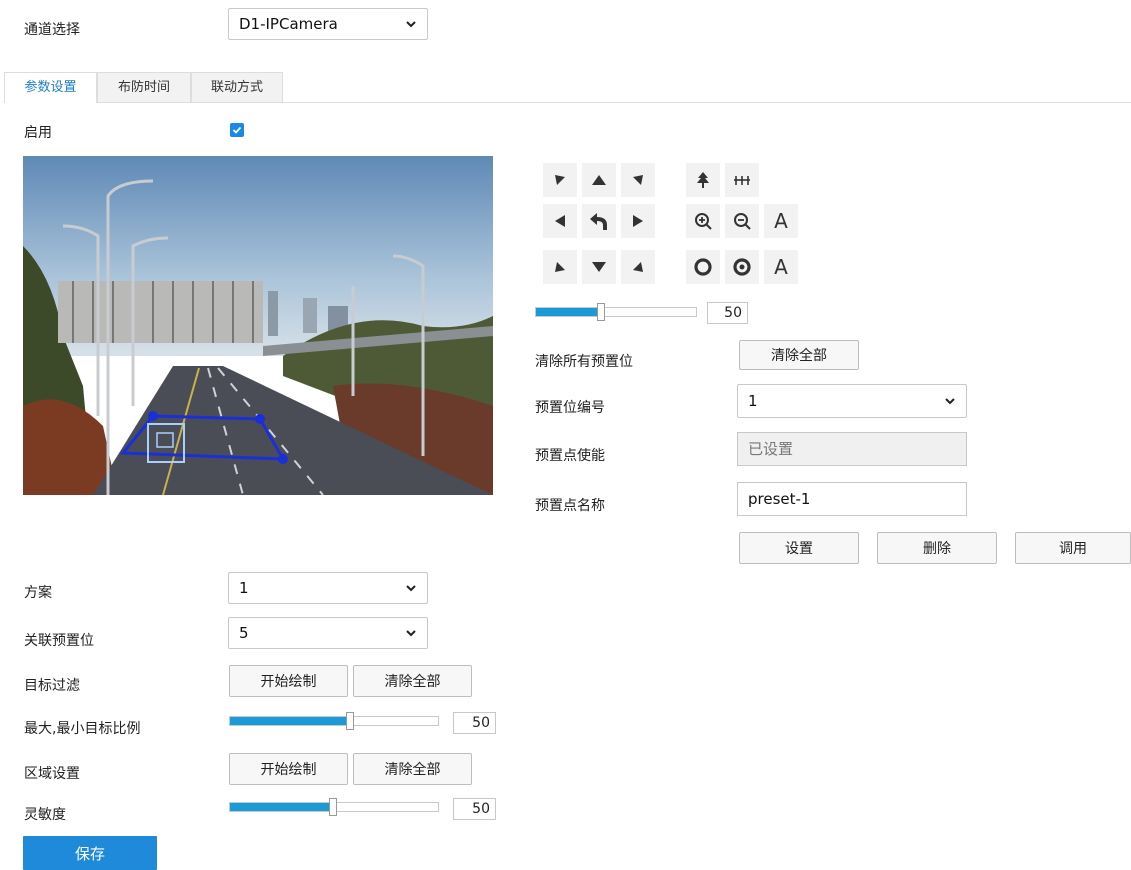 The height and width of the screenshot is (870, 1131). What do you see at coordinates (781, 267) in the screenshot?
I see `ptz-auto-iris-button: A` at bounding box center [781, 267].